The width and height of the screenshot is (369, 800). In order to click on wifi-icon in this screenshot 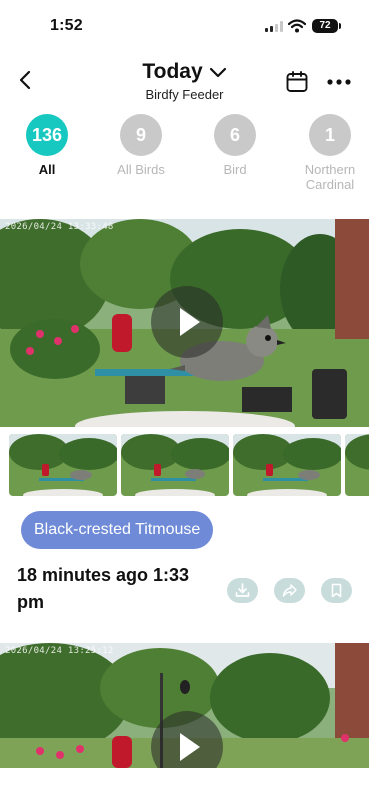, I will do `click(297, 26)`.